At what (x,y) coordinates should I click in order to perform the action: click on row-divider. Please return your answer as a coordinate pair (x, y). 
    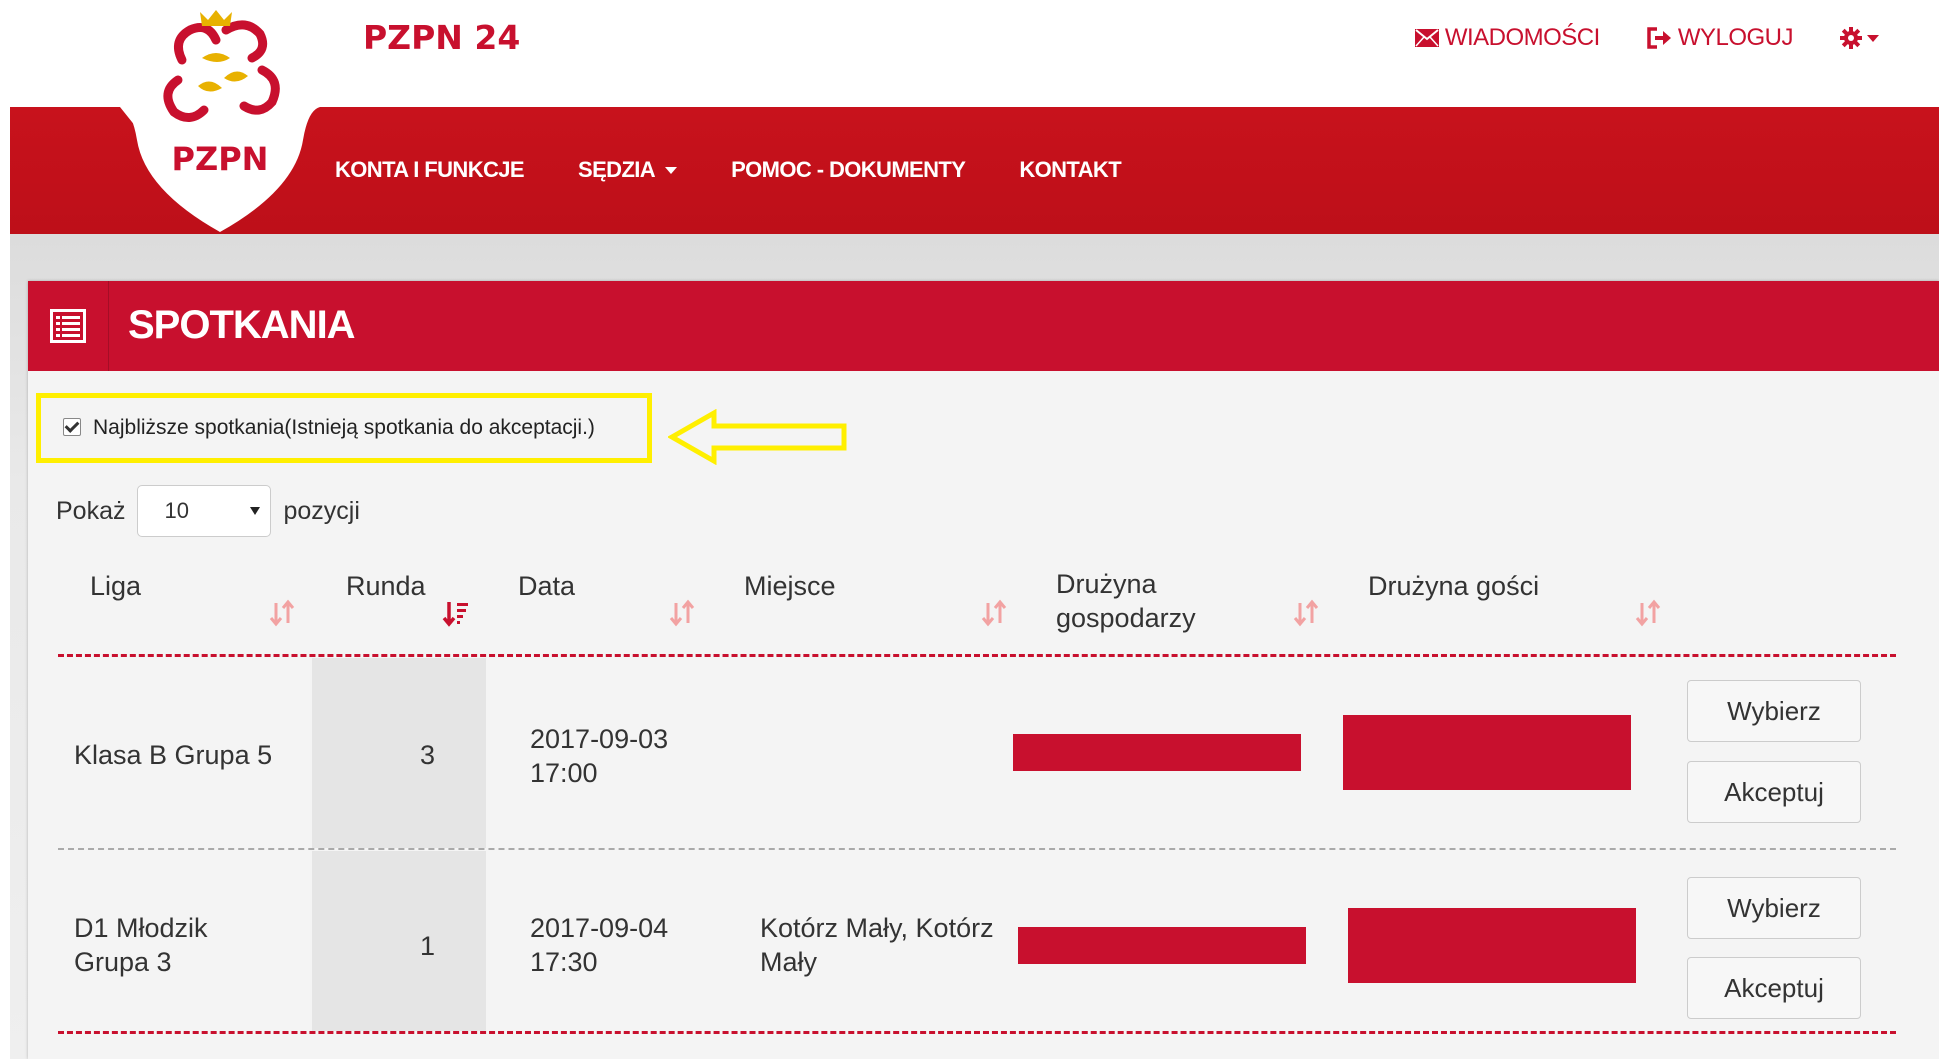
    Looking at the image, I should click on (977, 849).